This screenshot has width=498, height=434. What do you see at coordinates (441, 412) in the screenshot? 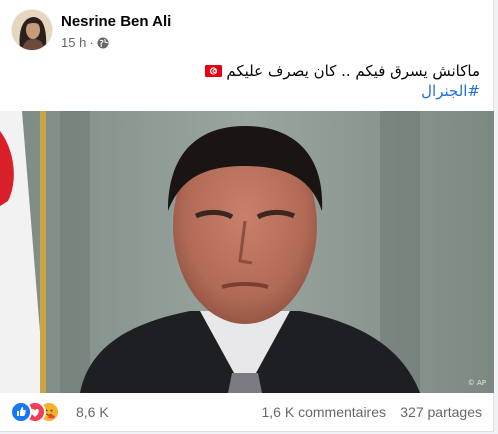
I see `shares-count: 327 partages` at bounding box center [441, 412].